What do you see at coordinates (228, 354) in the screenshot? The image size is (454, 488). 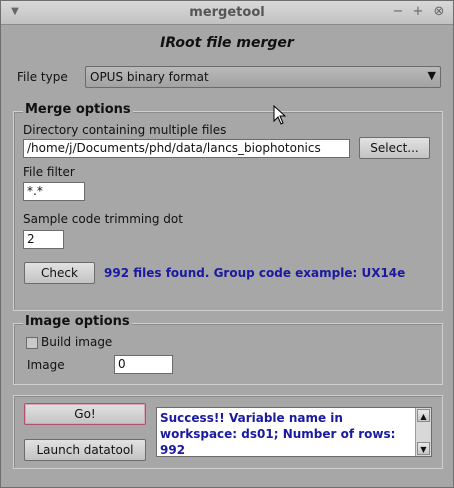 I see `image-options-group` at bounding box center [228, 354].